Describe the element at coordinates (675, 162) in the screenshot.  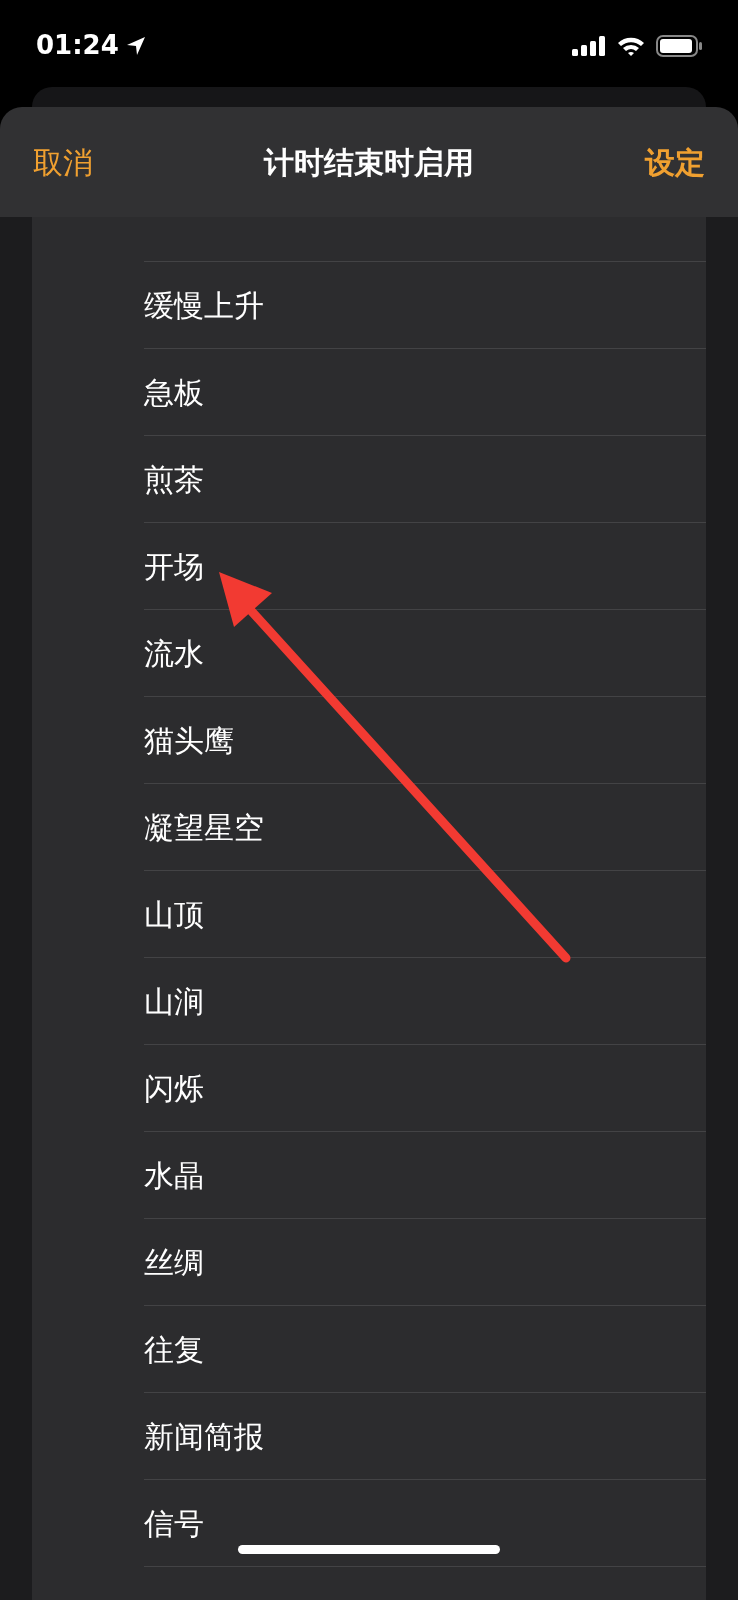
I see `set-button: 设定` at that location.